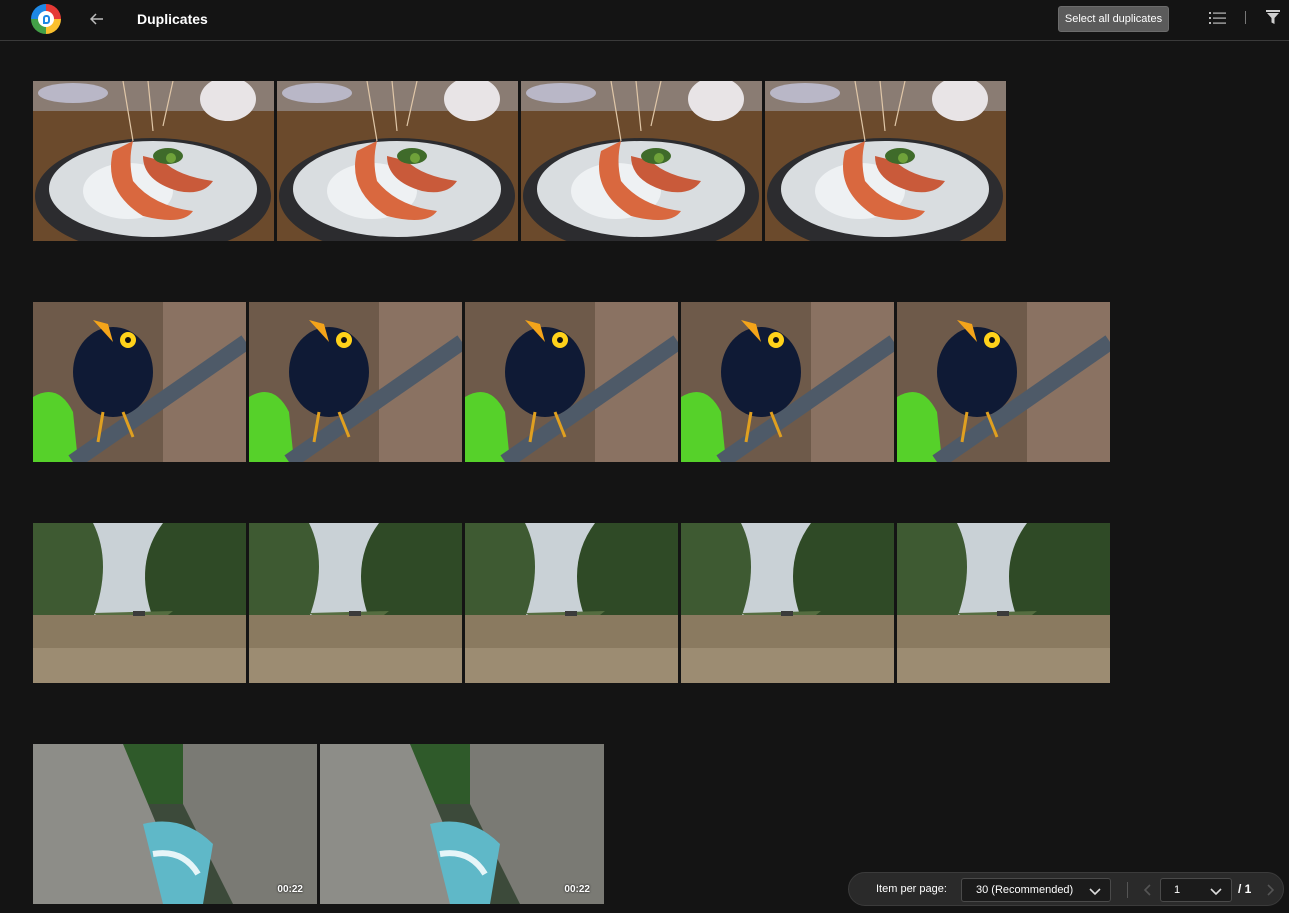 The image size is (1289, 913). I want to click on app-logo-icon, so click(46, 19).